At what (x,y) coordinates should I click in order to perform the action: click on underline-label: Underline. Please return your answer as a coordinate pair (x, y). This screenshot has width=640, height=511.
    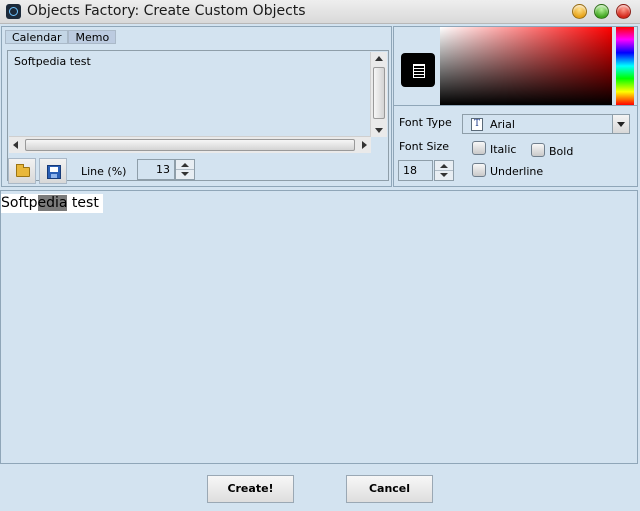
    Looking at the image, I should click on (517, 171).